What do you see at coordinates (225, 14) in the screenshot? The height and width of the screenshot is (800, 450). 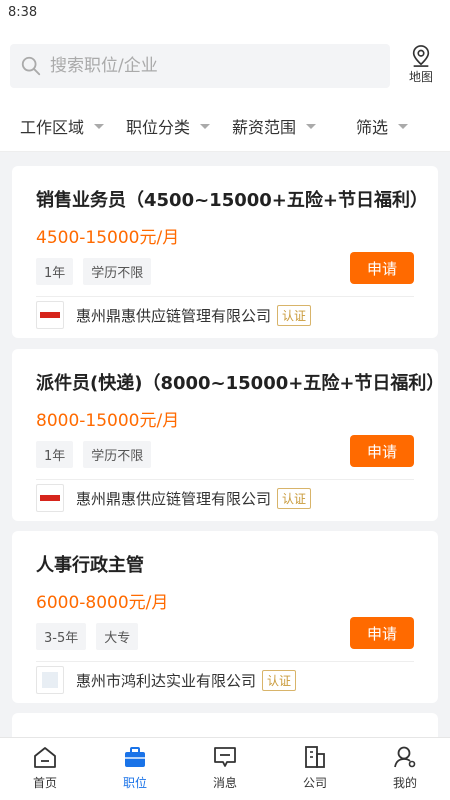 I see `status-bar: 8:38` at bounding box center [225, 14].